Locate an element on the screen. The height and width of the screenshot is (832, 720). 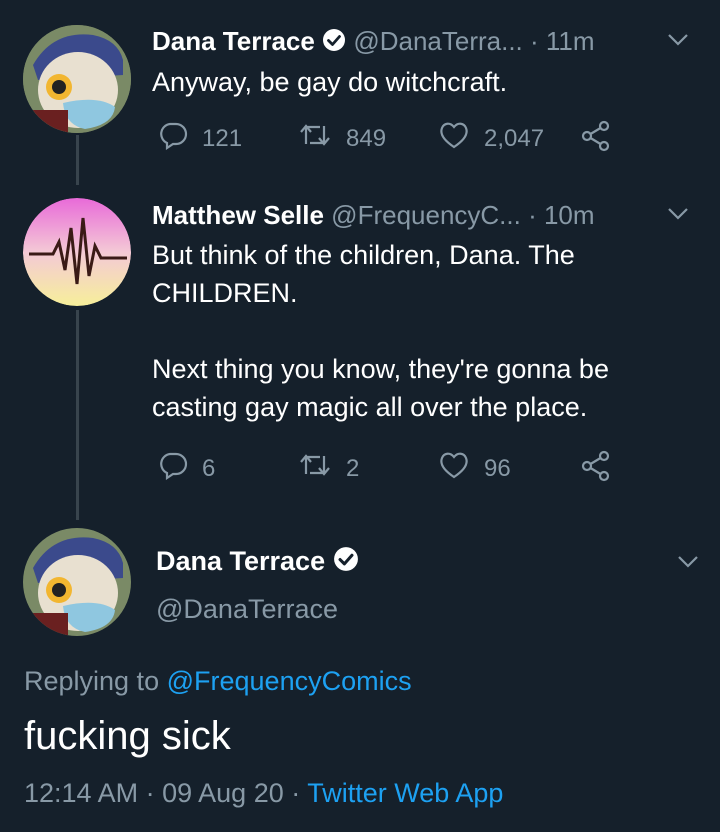
reply-button: 121 is located at coordinates (200, 138).